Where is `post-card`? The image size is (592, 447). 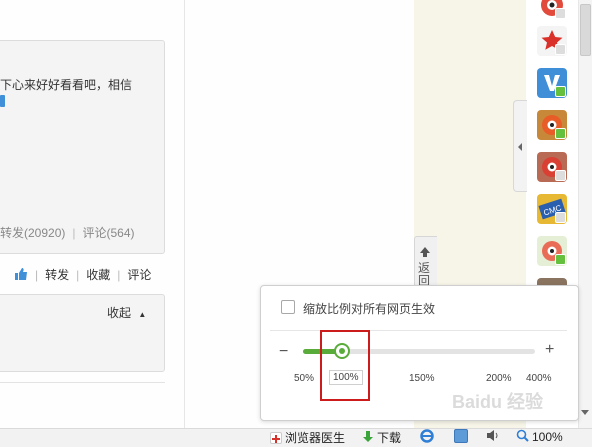 post-card is located at coordinates (82, 147).